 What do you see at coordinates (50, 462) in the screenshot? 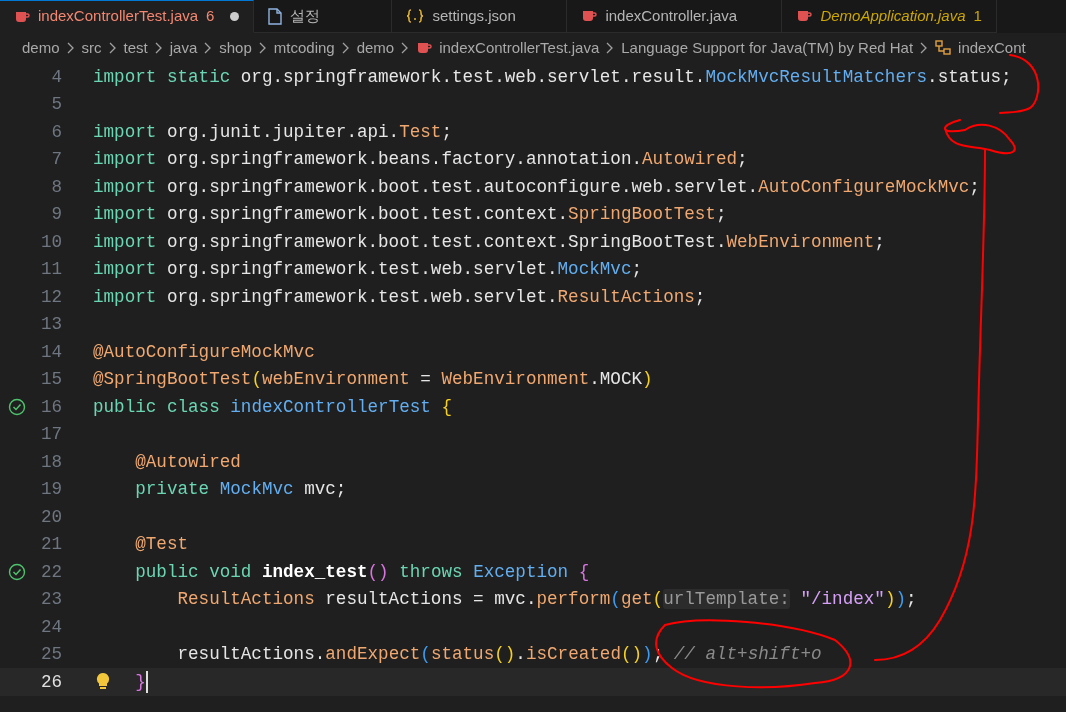
I see `line-number: 18` at bounding box center [50, 462].